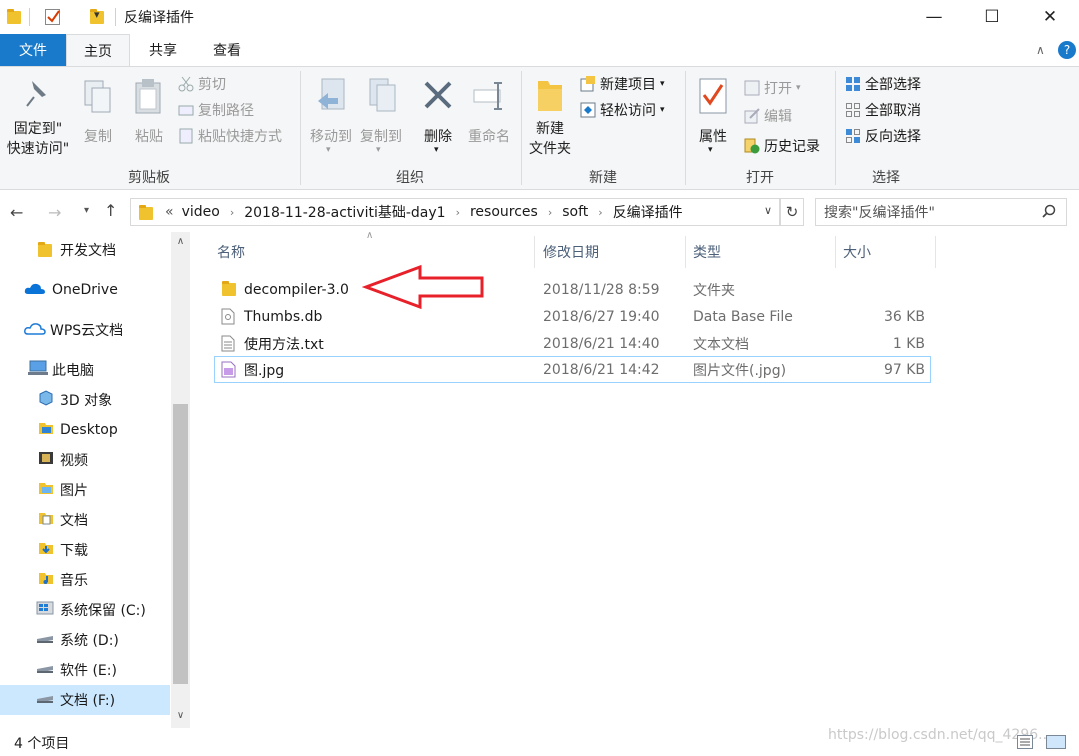 The height and width of the screenshot is (756, 1079). What do you see at coordinates (571, 252) in the screenshot?
I see `column-header-modified: 修改日期` at bounding box center [571, 252].